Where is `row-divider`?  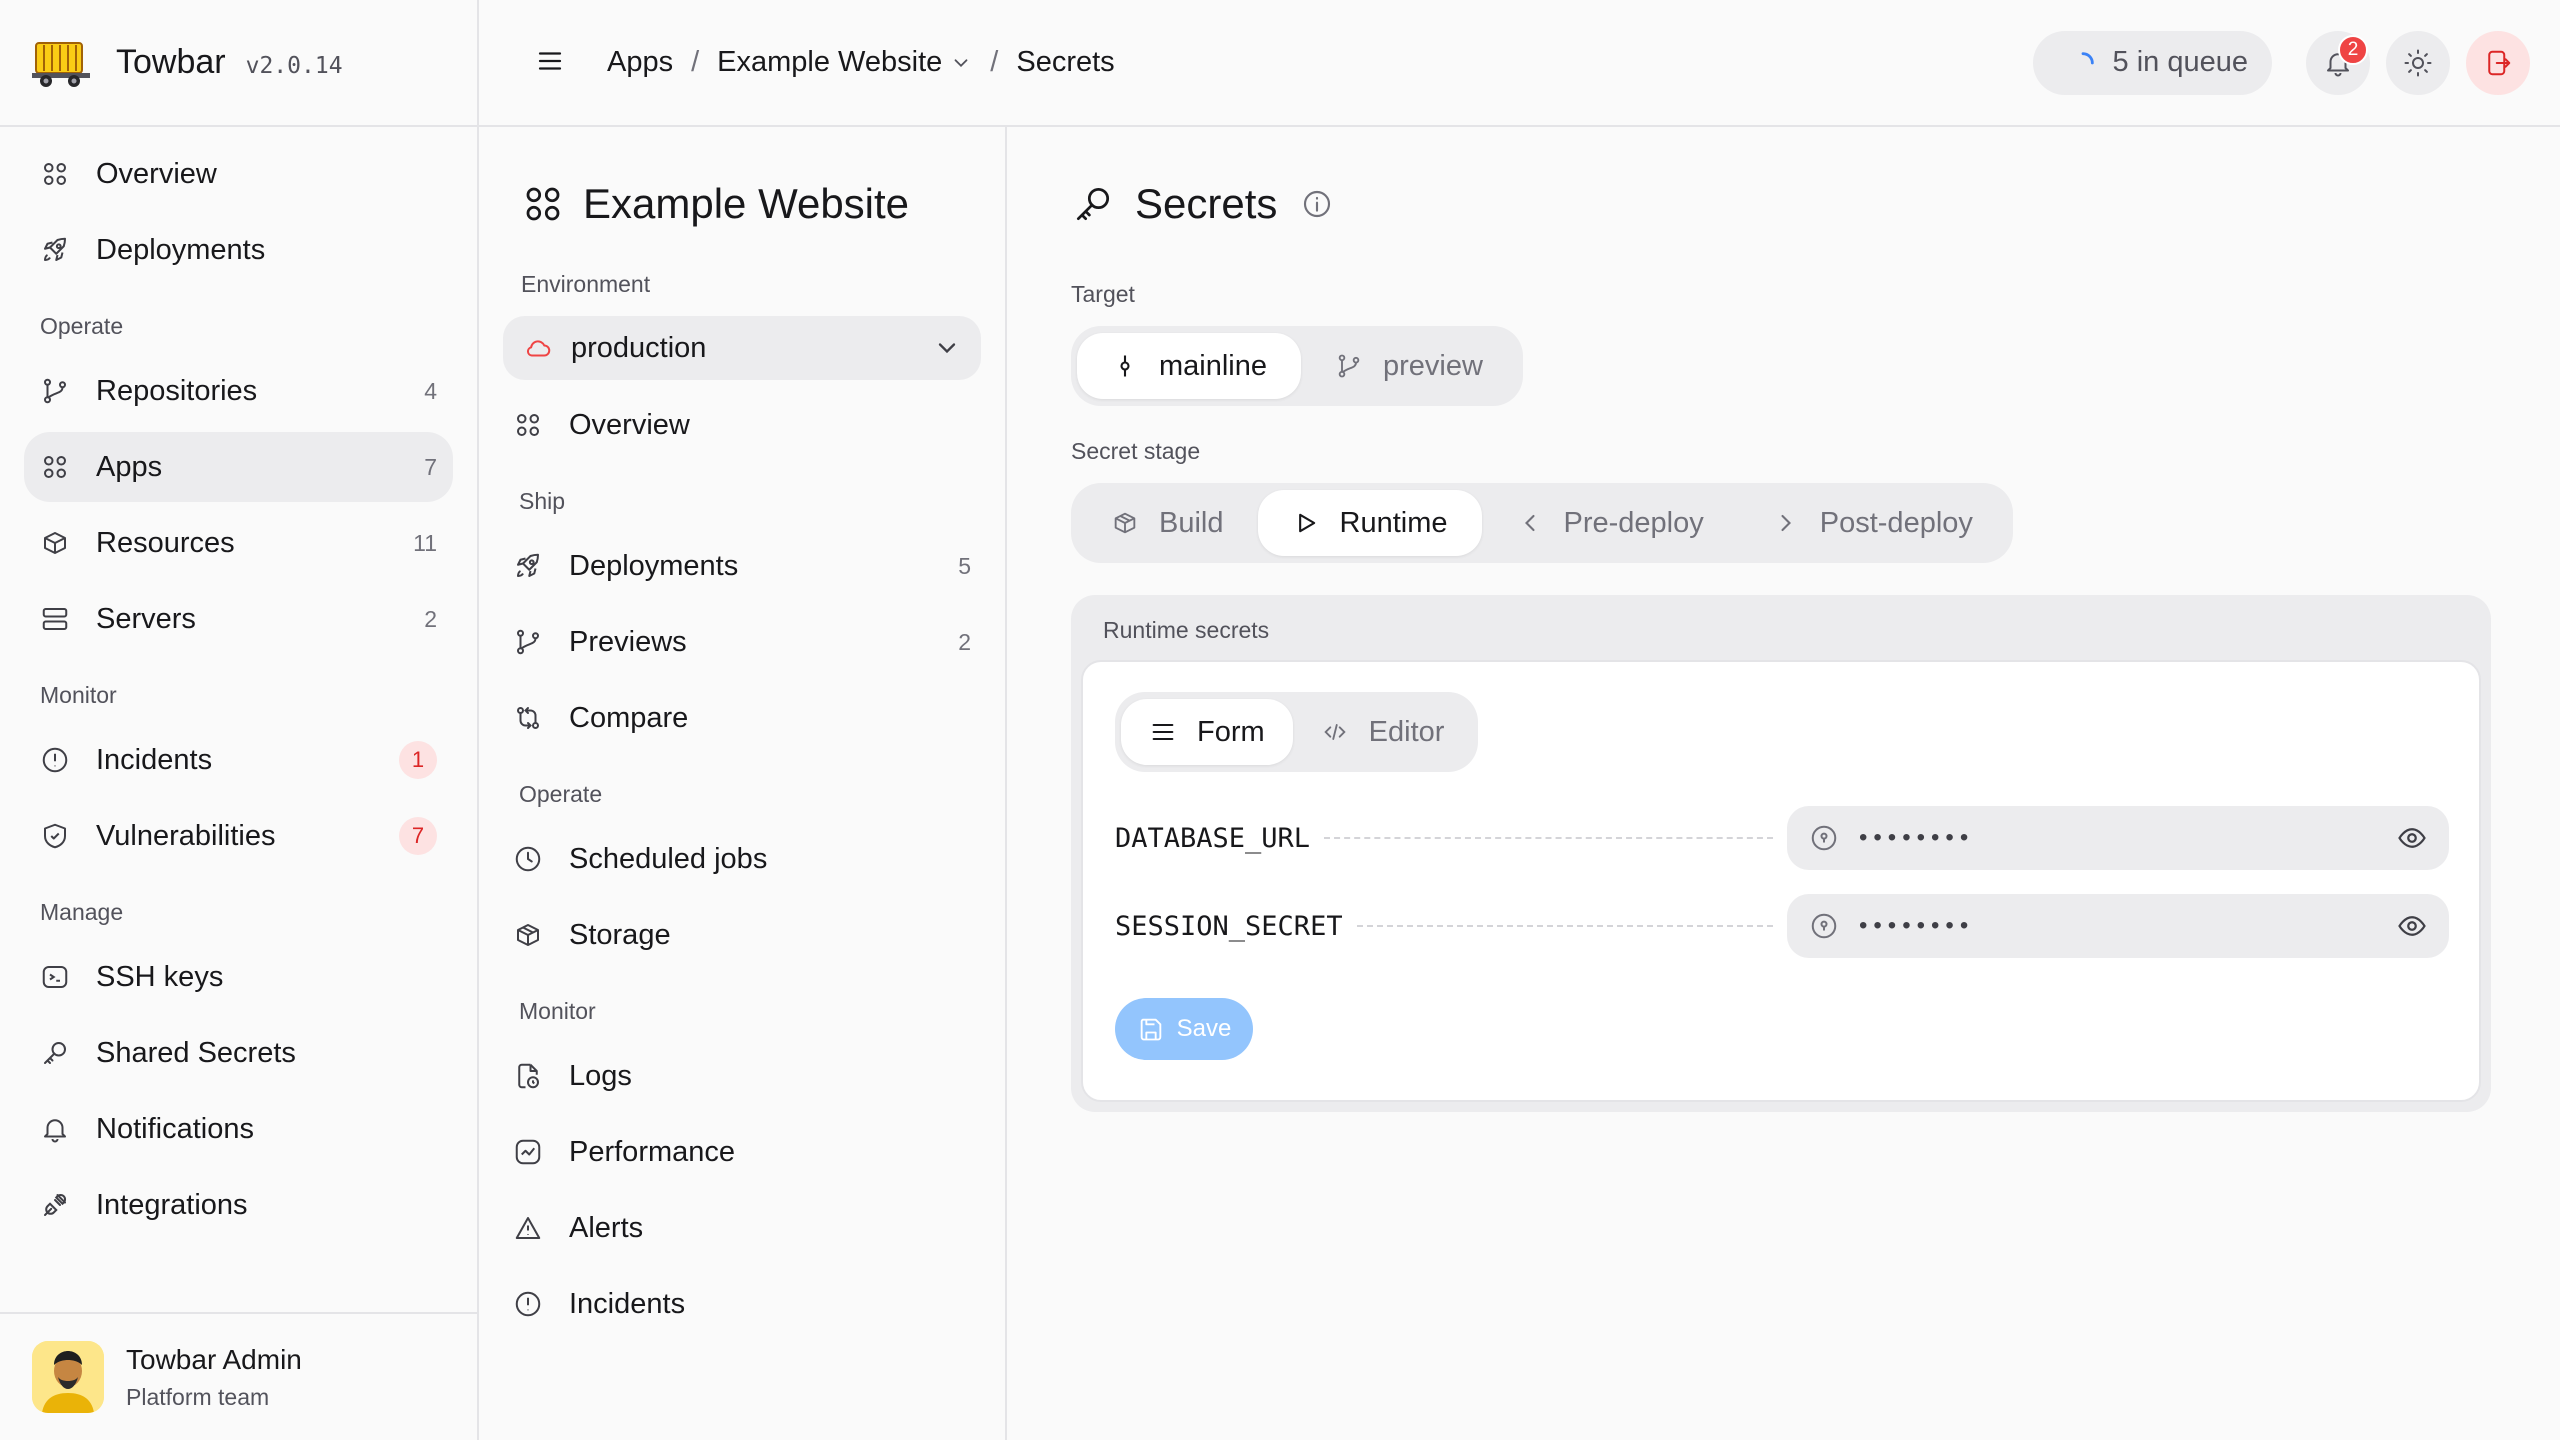 row-divider is located at coordinates (1564, 926).